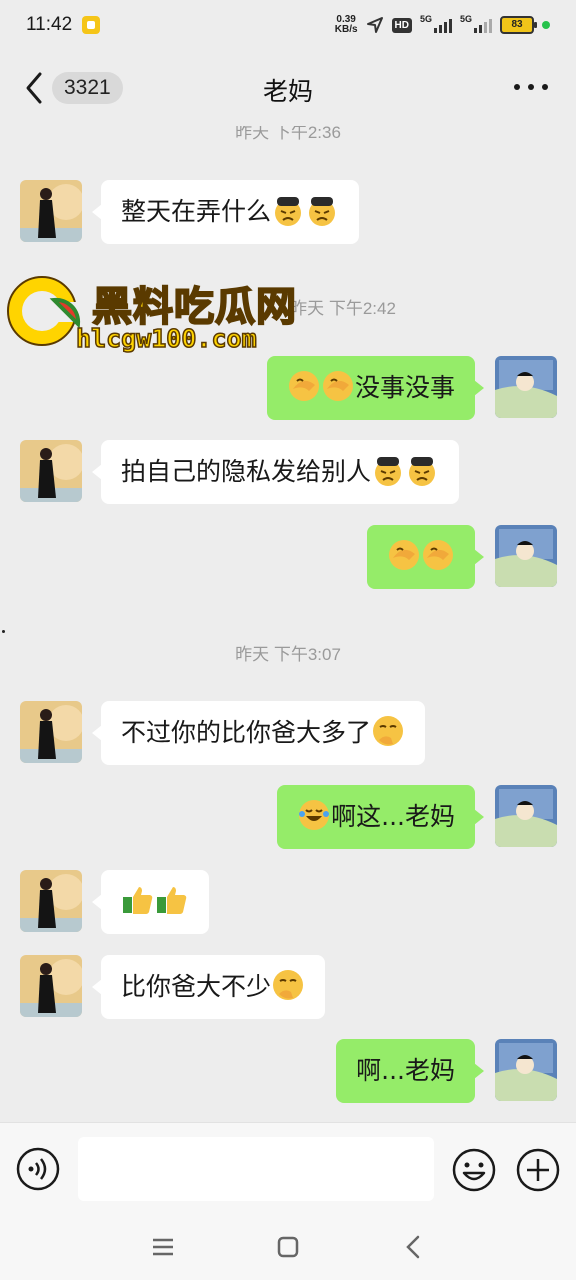  Describe the element at coordinates (538, 1170) in the screenshot. I see `more-actions-plus-icon` at that location.